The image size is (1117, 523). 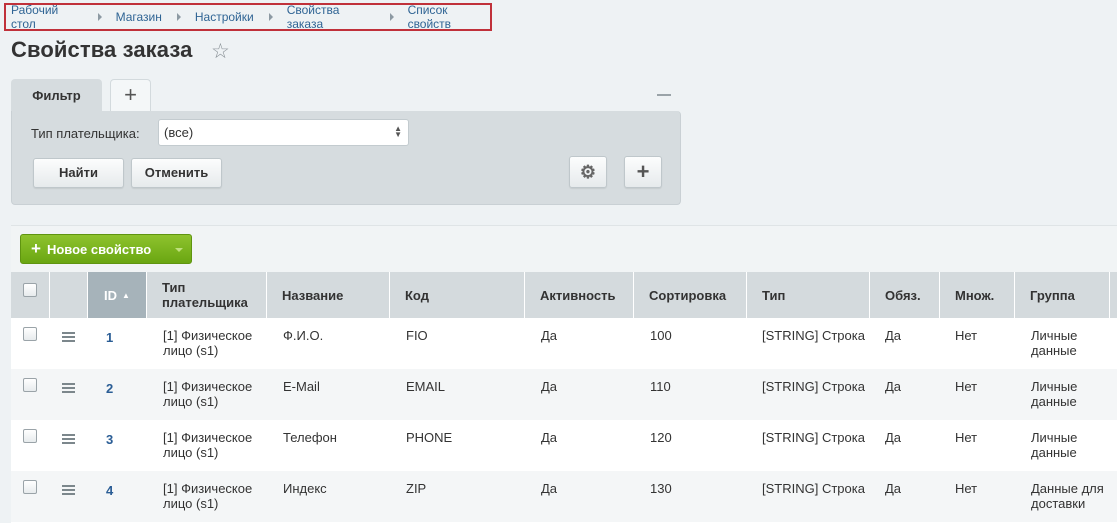 What do you see at coordinates (643, 172) in the screenshot?
I see `add-filter-field-button: +` at bounding box center [643, 172].